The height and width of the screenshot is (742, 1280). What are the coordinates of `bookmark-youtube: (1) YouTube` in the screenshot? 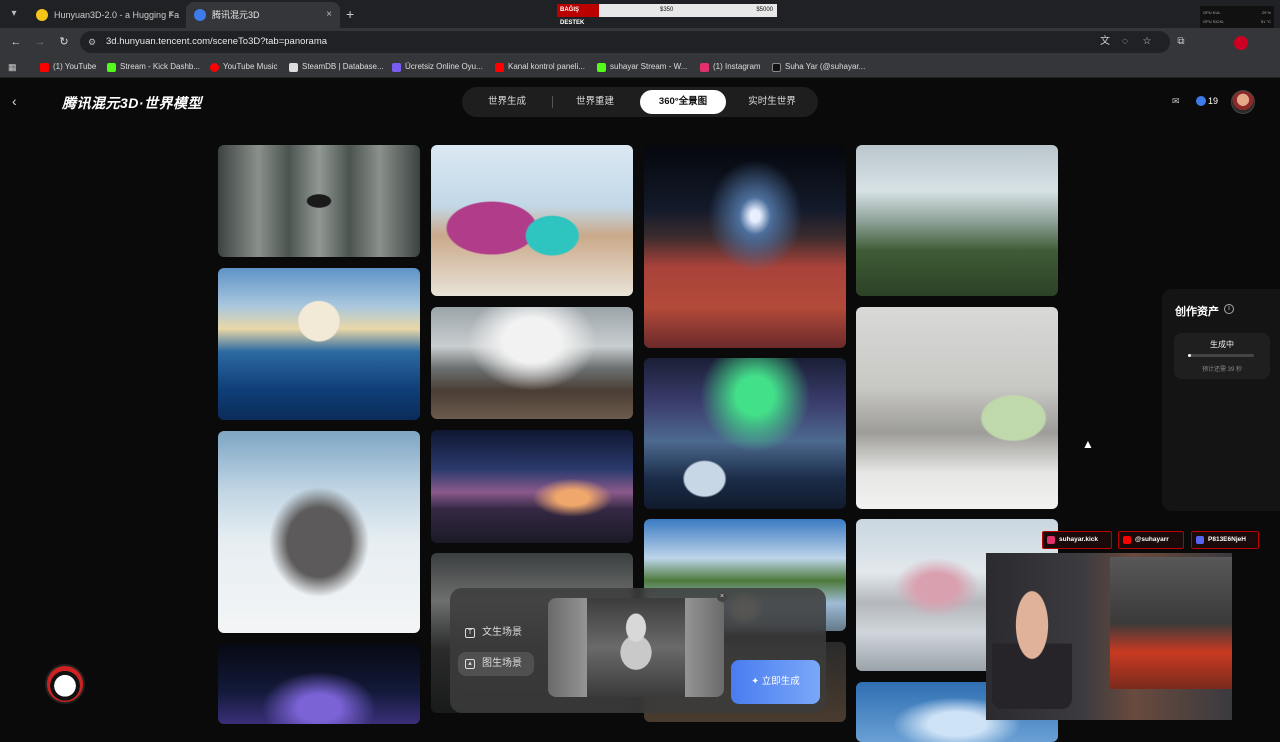 It's located at (68, 67).